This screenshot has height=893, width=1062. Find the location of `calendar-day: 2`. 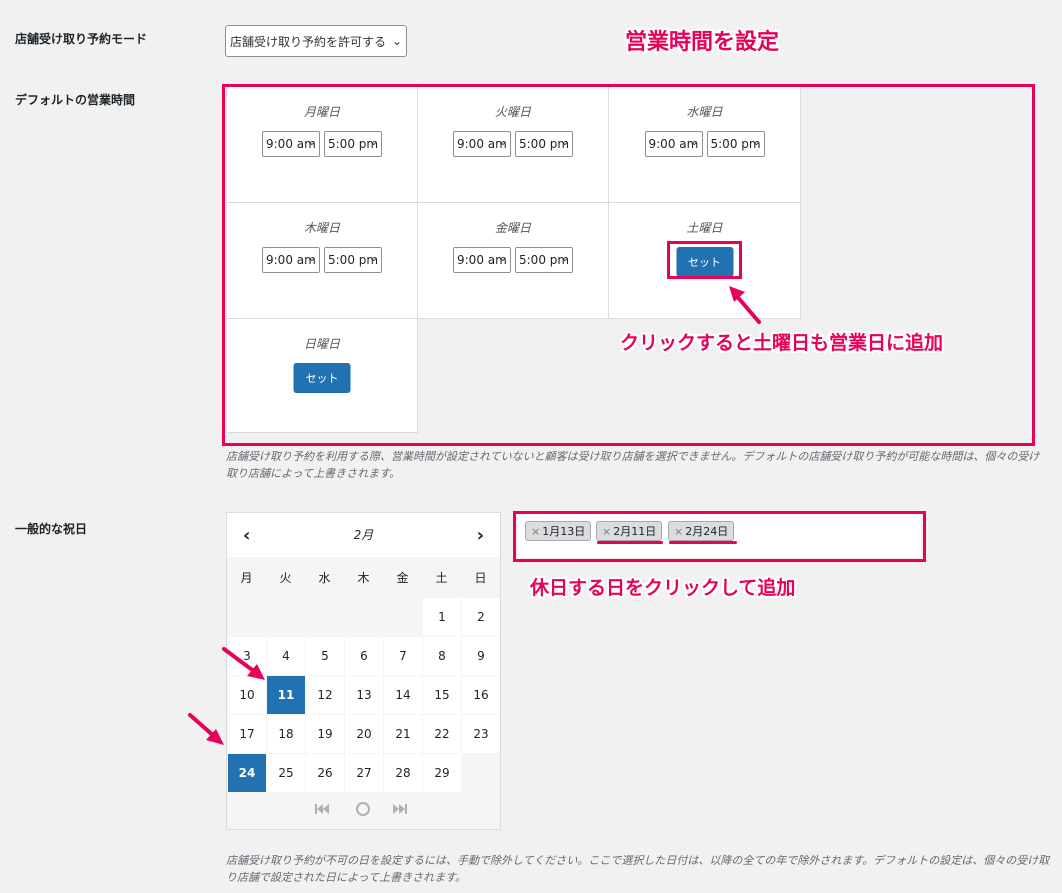

calendar-day: 2 is located at coordinates (481, 617).